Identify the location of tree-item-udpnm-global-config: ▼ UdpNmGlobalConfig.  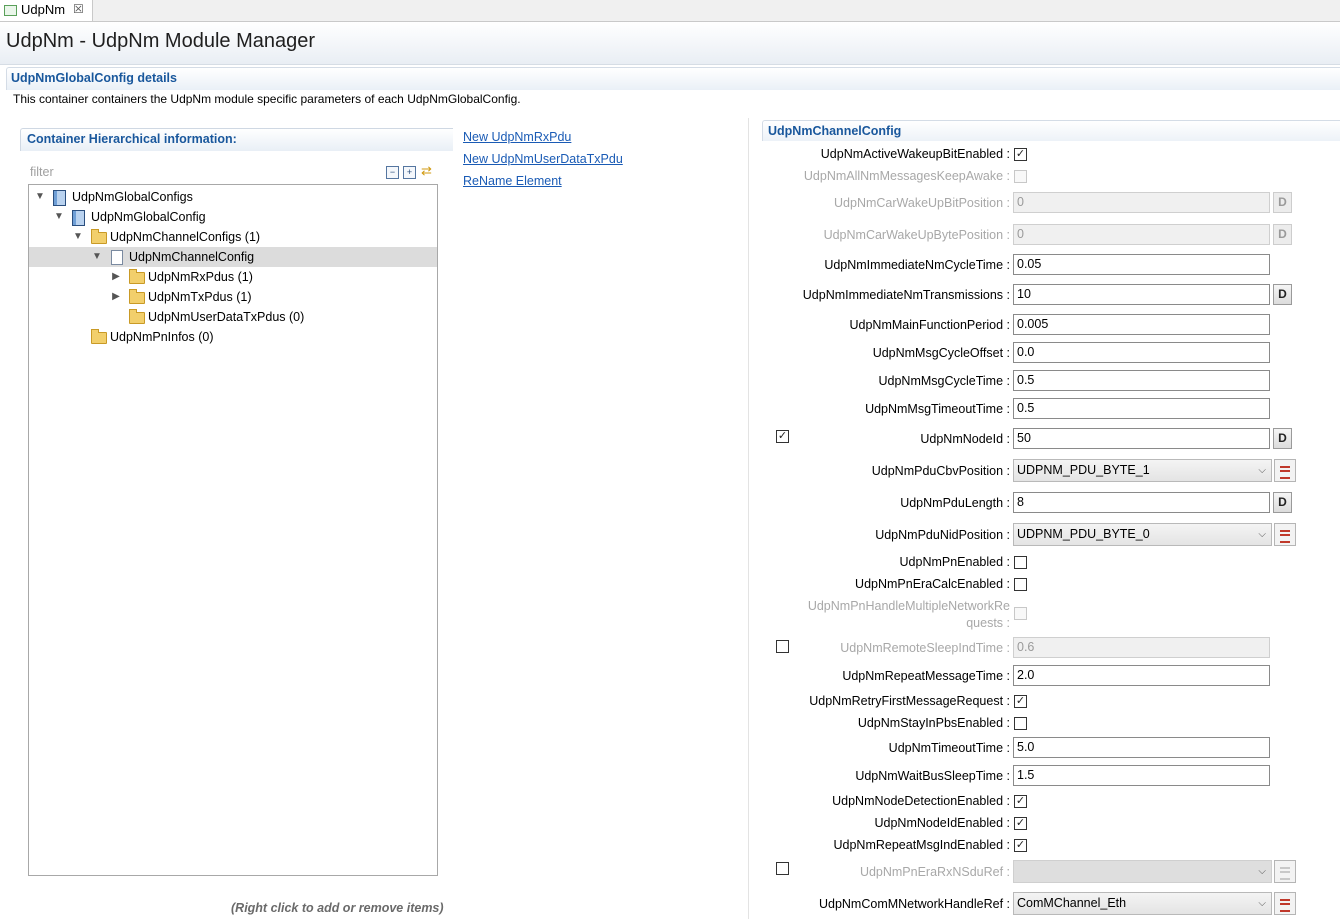
(233, 217).